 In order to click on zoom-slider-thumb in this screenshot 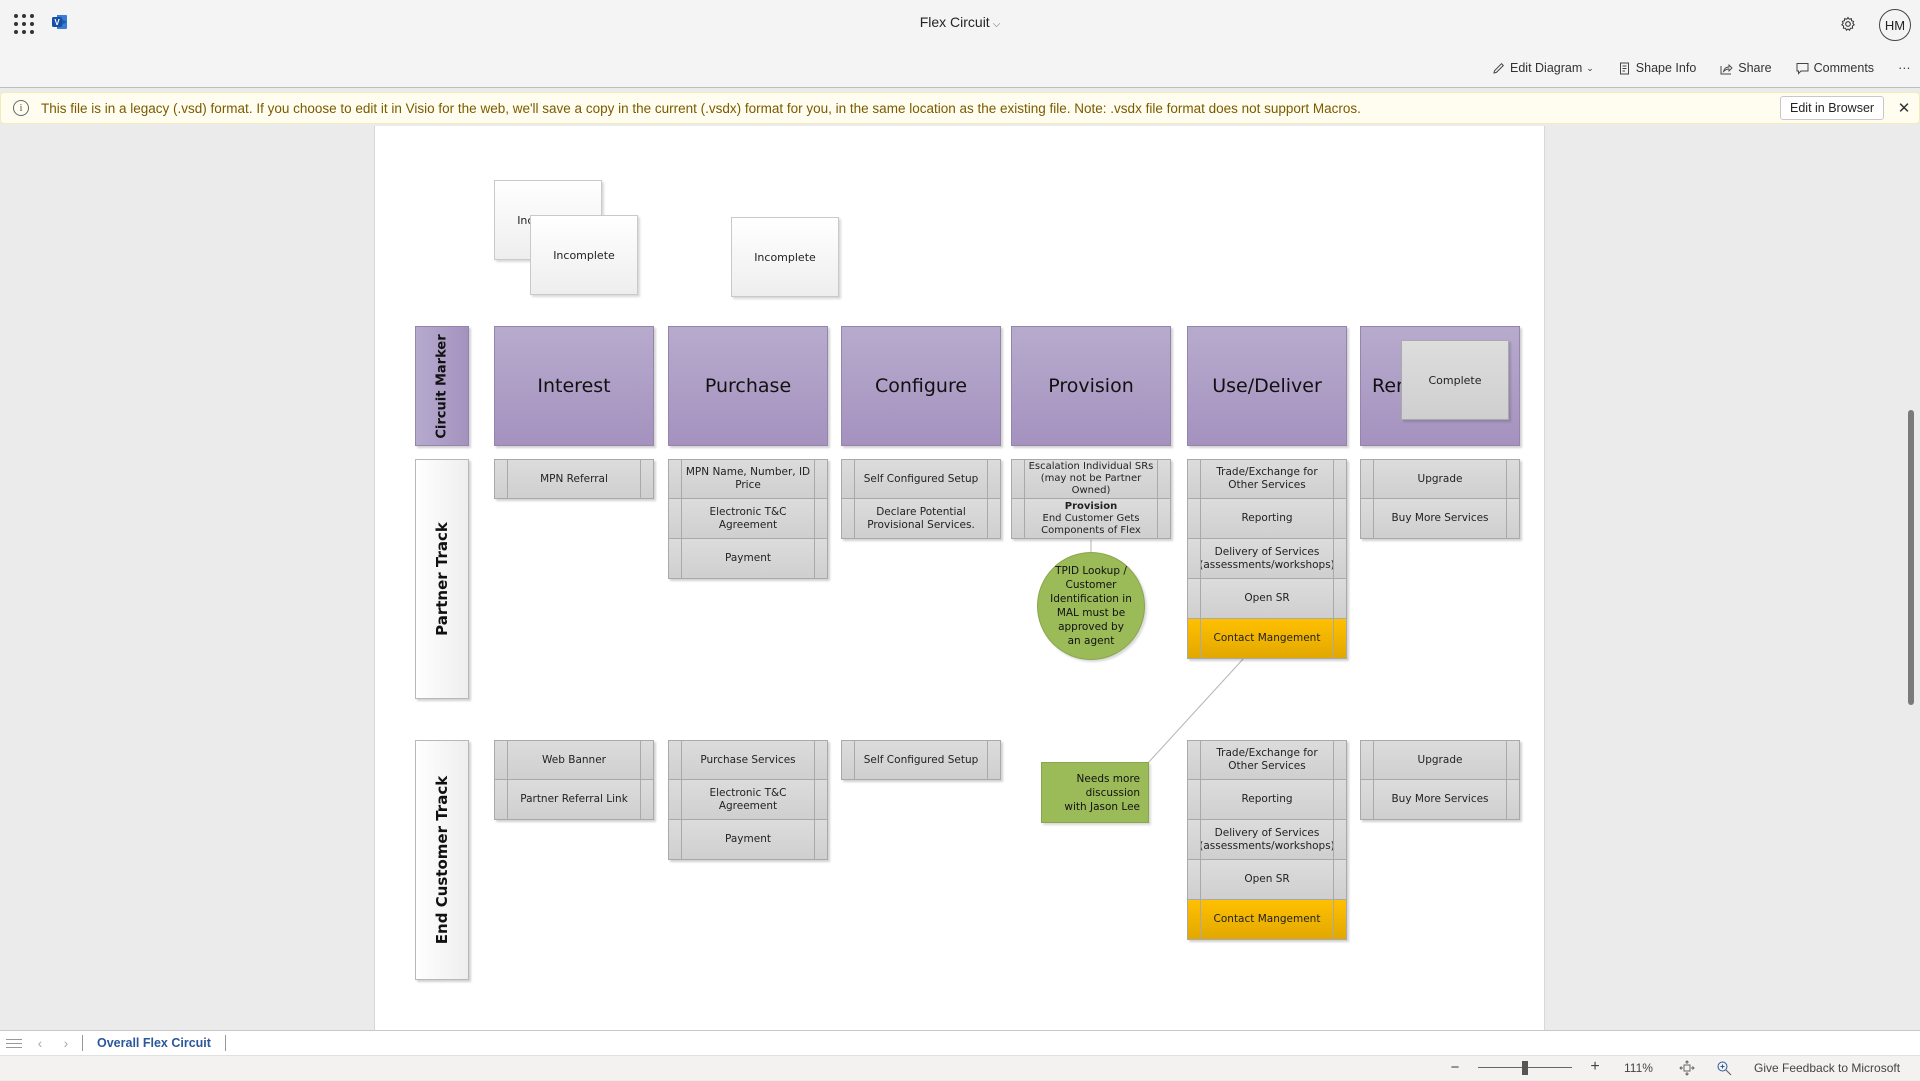, I will do `click(1525, 1068)`.